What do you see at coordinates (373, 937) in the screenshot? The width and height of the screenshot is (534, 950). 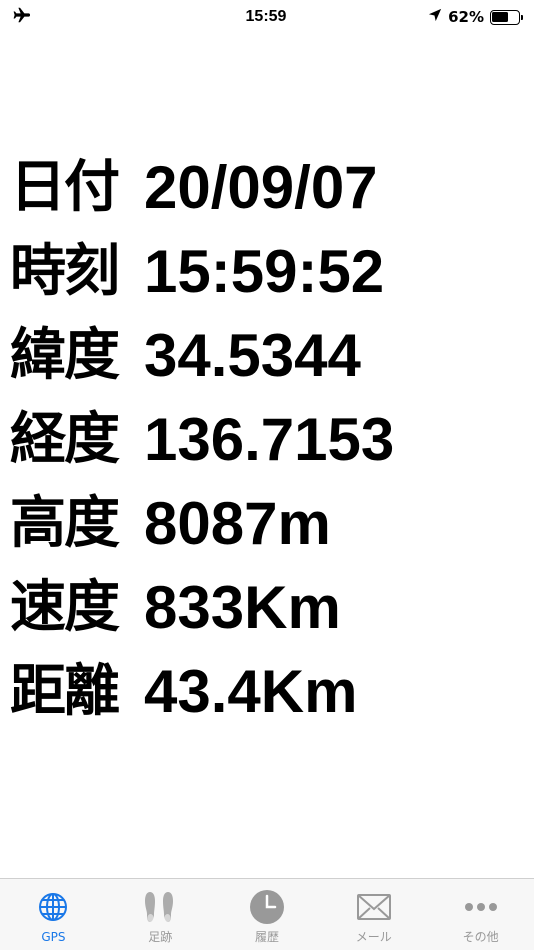 I see `tab-label: メール` at bounding box center [373, 937].